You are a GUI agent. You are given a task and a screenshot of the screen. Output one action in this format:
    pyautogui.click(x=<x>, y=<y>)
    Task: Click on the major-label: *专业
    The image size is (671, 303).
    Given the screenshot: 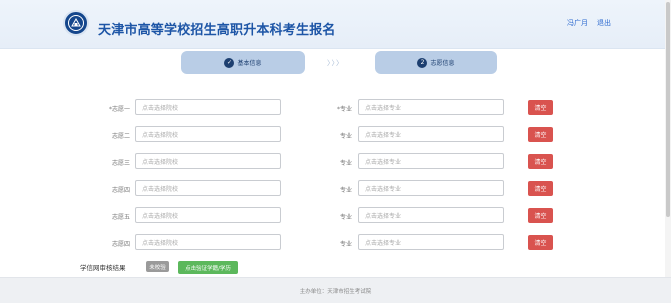 What is the action you would take?
    pyautogui.click(x=344, y=109)
    